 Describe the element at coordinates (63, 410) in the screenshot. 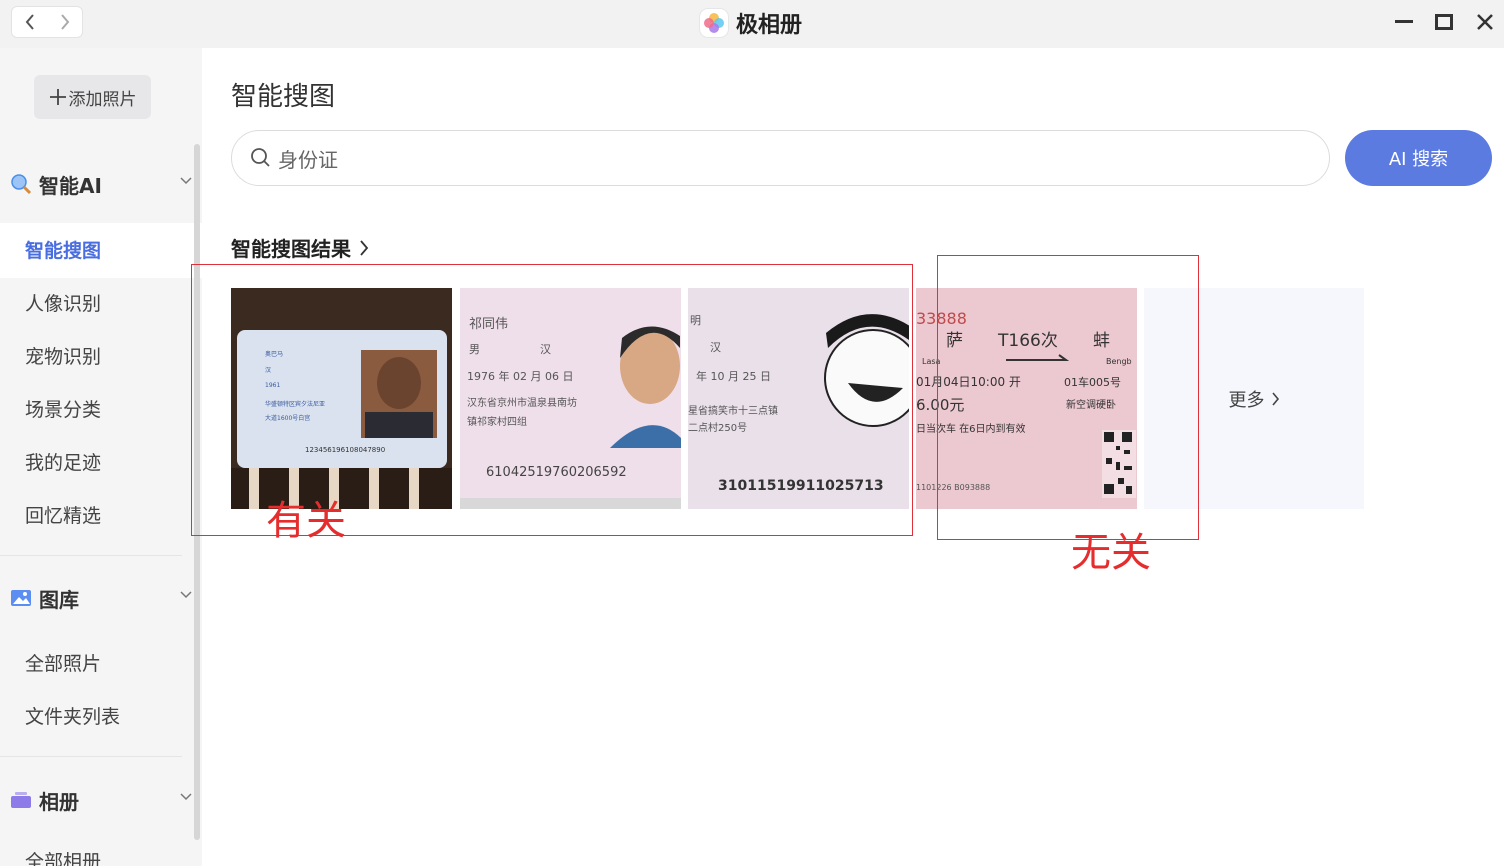

I see `sidebar-item-scene: 场景分类` at that location.